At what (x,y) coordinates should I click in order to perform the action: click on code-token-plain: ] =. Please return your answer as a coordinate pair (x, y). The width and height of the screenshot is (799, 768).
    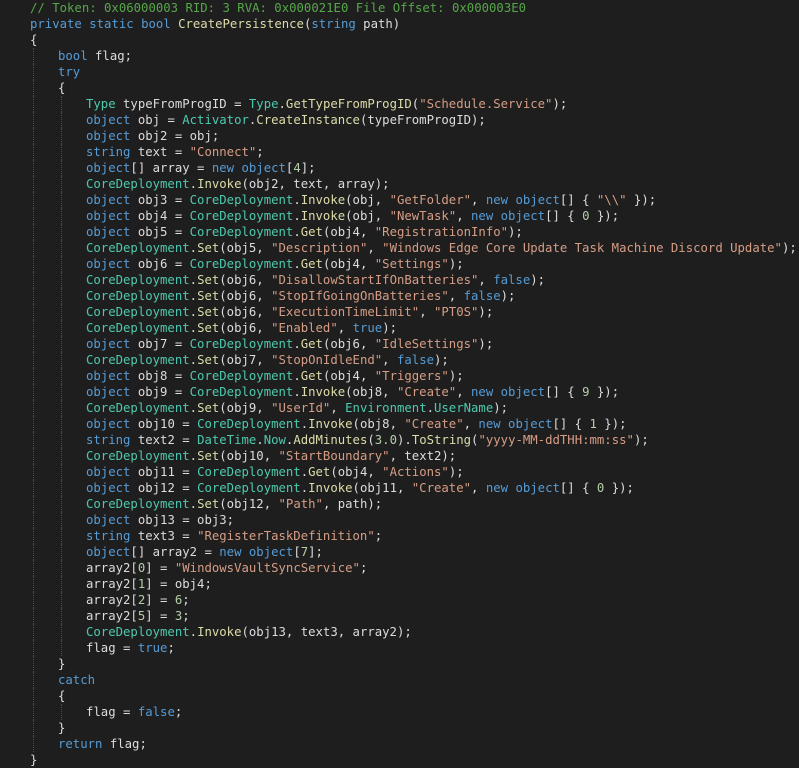
    Looking at the image, I should click on (160, 616).